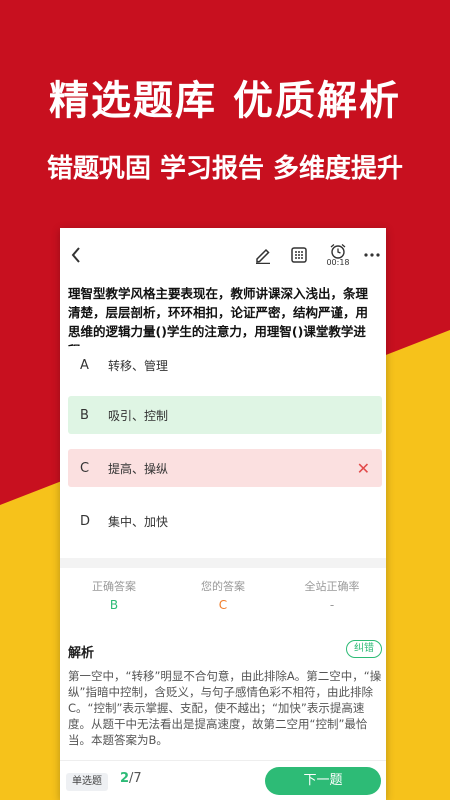 The image size is (450, 800). Describe the element at coordinates (125, 778) in the screenshot. I see `progress-current: 2` at that location.